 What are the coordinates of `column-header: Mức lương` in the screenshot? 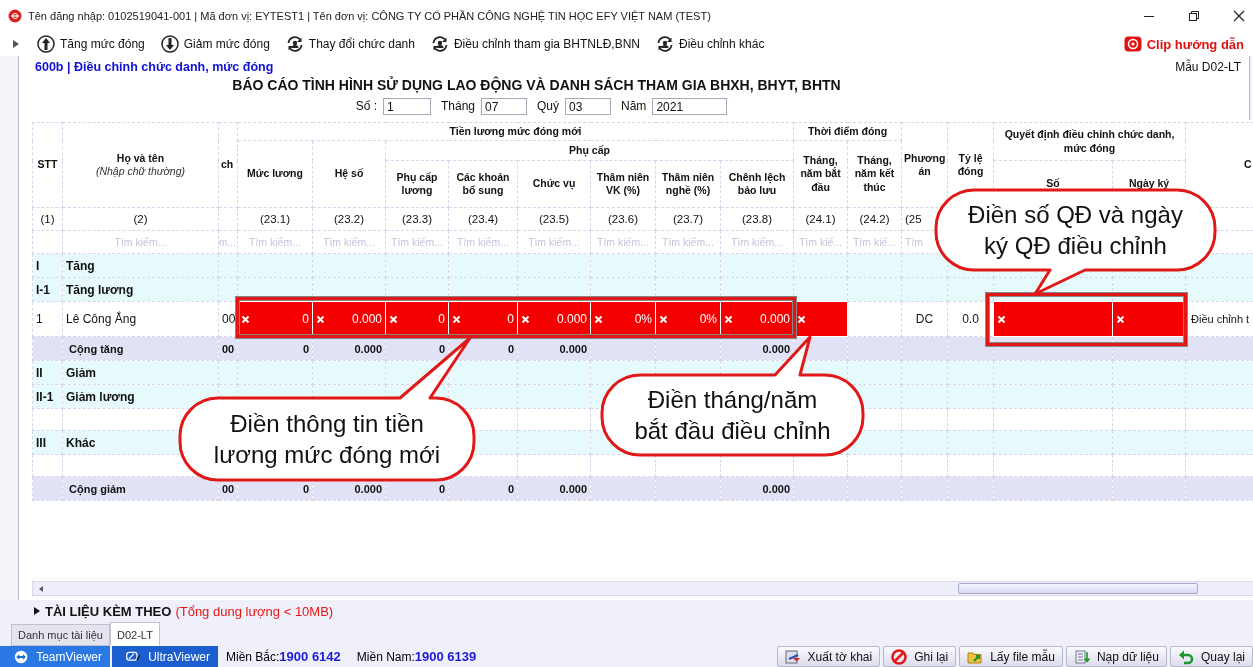 It's located at (275, 174).